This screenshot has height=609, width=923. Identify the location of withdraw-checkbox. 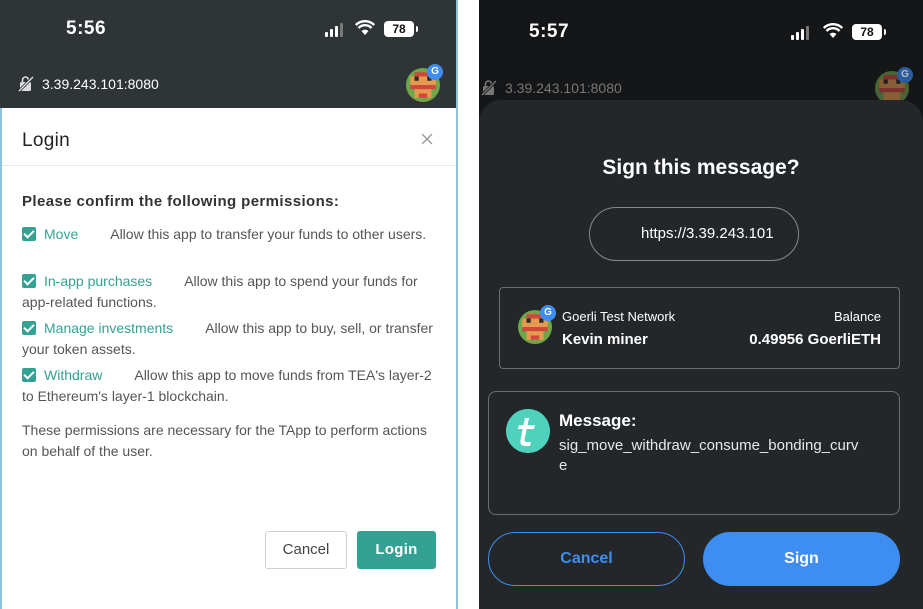
(29, 375).